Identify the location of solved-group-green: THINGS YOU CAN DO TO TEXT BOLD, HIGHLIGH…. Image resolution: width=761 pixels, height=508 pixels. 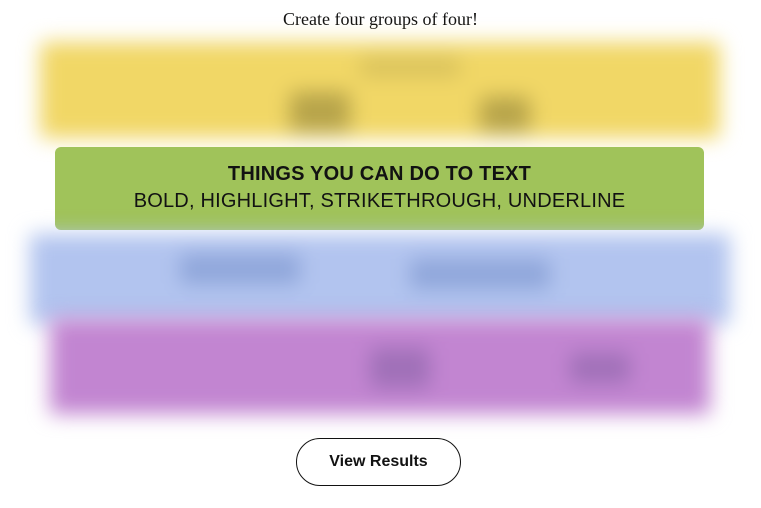
(379, 188).